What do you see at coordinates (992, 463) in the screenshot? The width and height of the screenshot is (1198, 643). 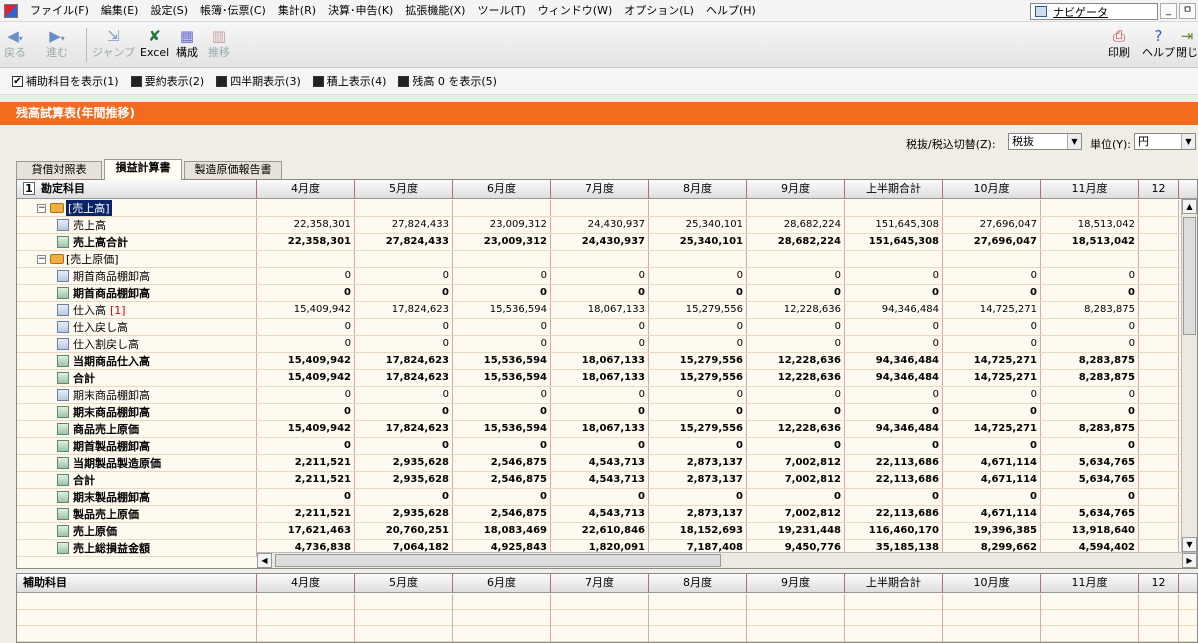 I see `value-cell: 4,671,114` at bounding box center [992, 463].